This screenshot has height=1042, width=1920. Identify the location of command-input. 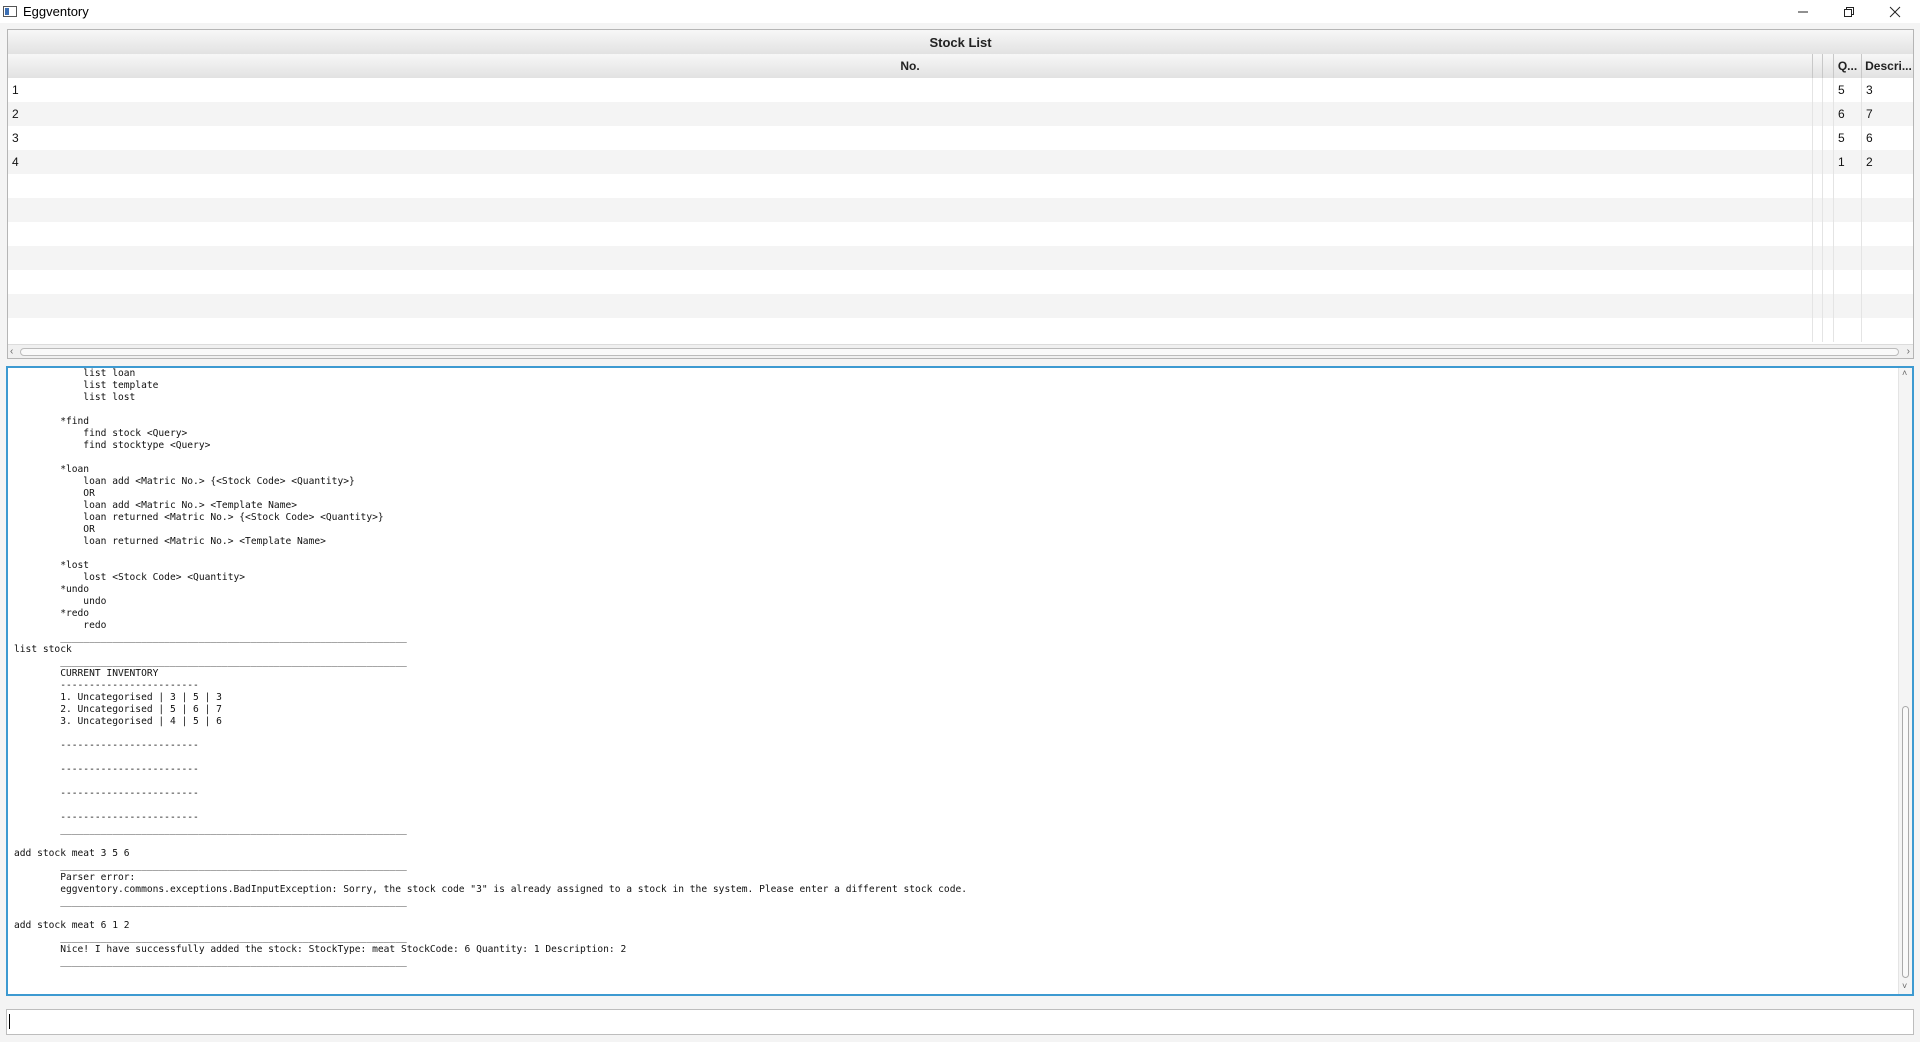
(960, 1022).